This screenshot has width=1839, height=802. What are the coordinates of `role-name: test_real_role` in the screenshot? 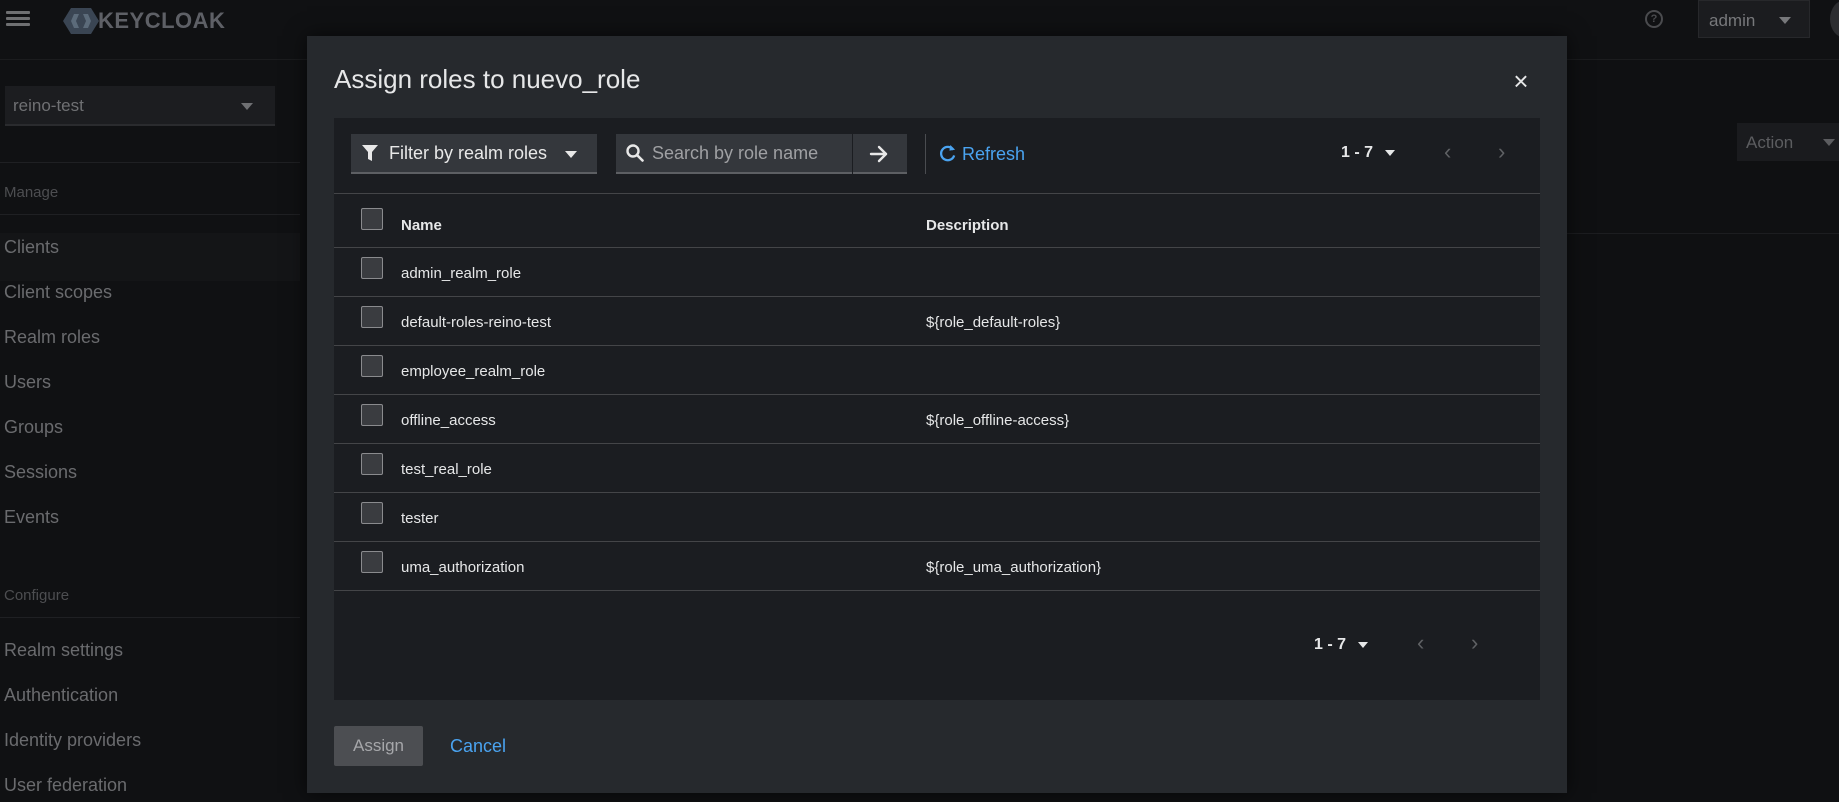 It's located at (446, 469).